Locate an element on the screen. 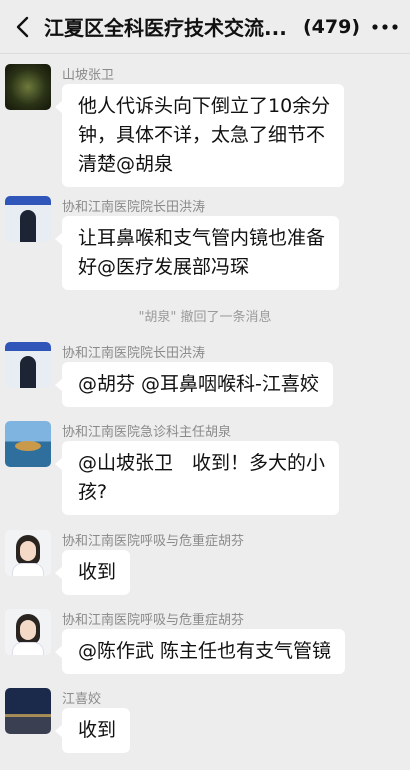 The width and height of the screenshot is (410, 770). message-line: 钟，具体不详，太急了细节不 is located at coordinates (202, 135).